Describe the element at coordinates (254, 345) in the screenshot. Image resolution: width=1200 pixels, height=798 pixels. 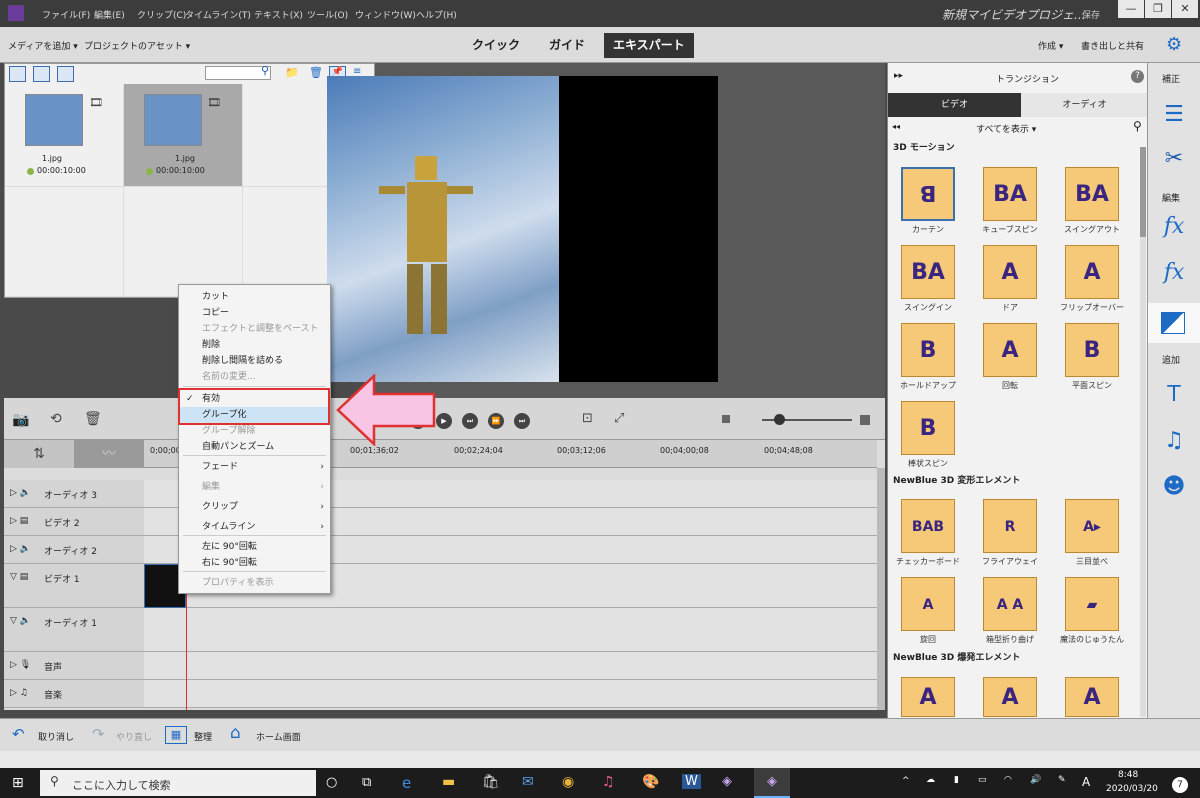
I see `context-menu-item: 削除` at that location.